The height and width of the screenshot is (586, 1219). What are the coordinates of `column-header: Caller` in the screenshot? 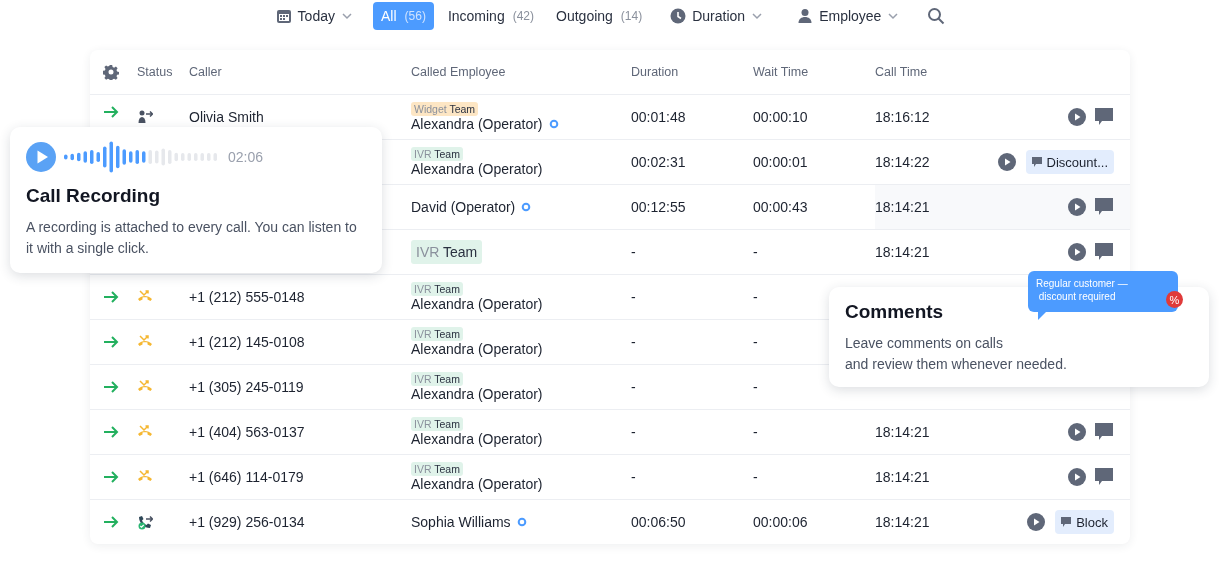 It's located at (206, 72).